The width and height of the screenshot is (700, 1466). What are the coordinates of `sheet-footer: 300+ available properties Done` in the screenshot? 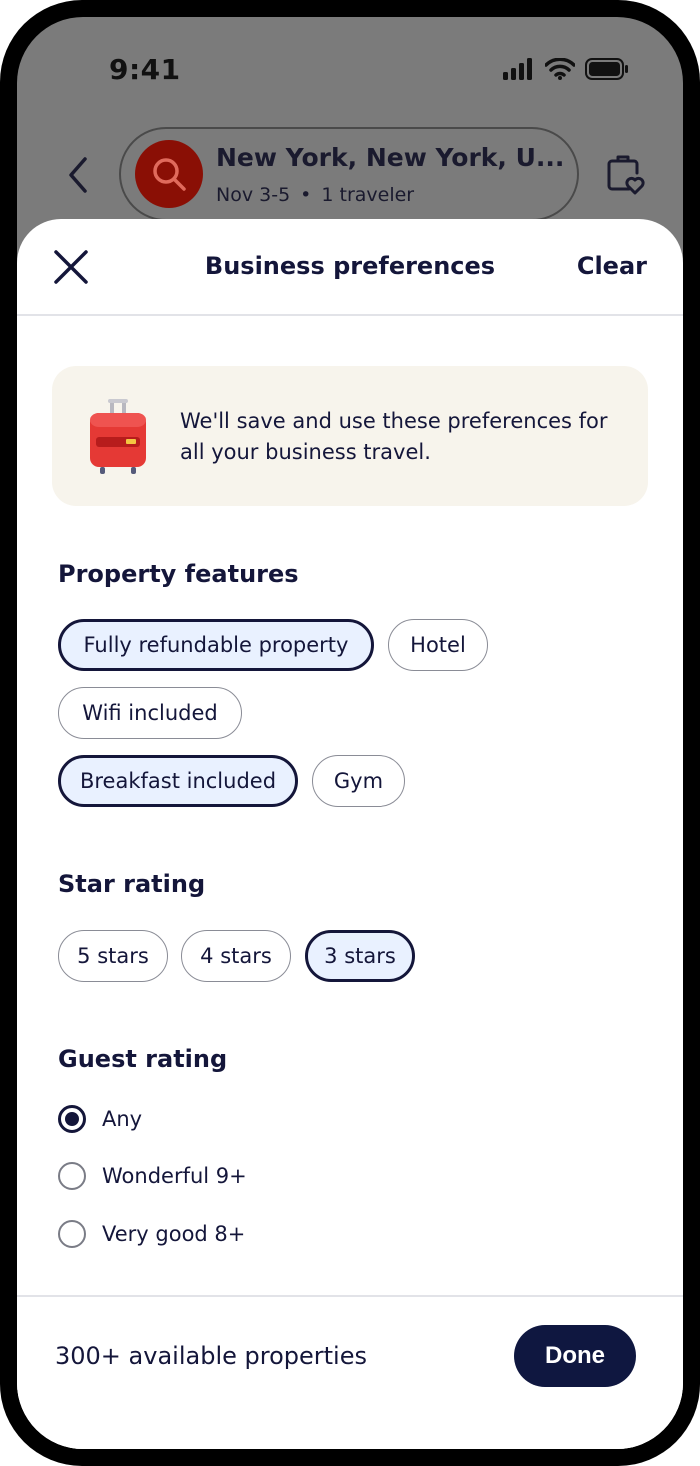 It's located at (350, 1372).